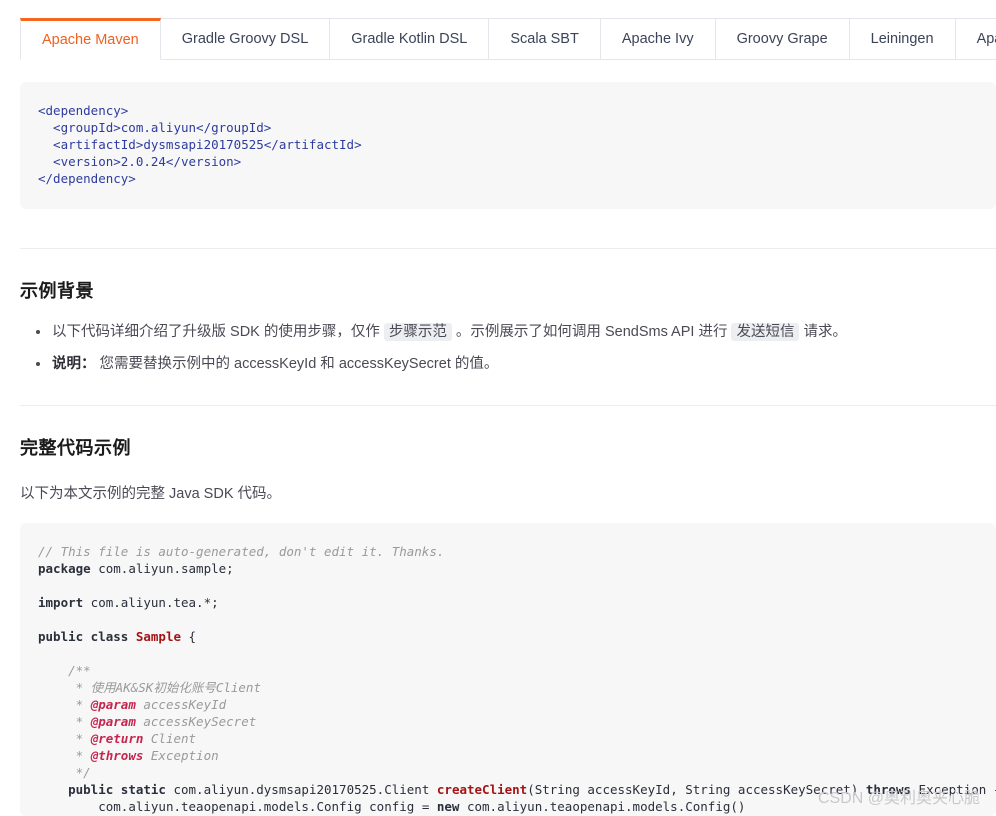 This screenshot has height=816, width=996. I want to click on tab-label: Gradle Kotlin DSL, so click(409, 38).